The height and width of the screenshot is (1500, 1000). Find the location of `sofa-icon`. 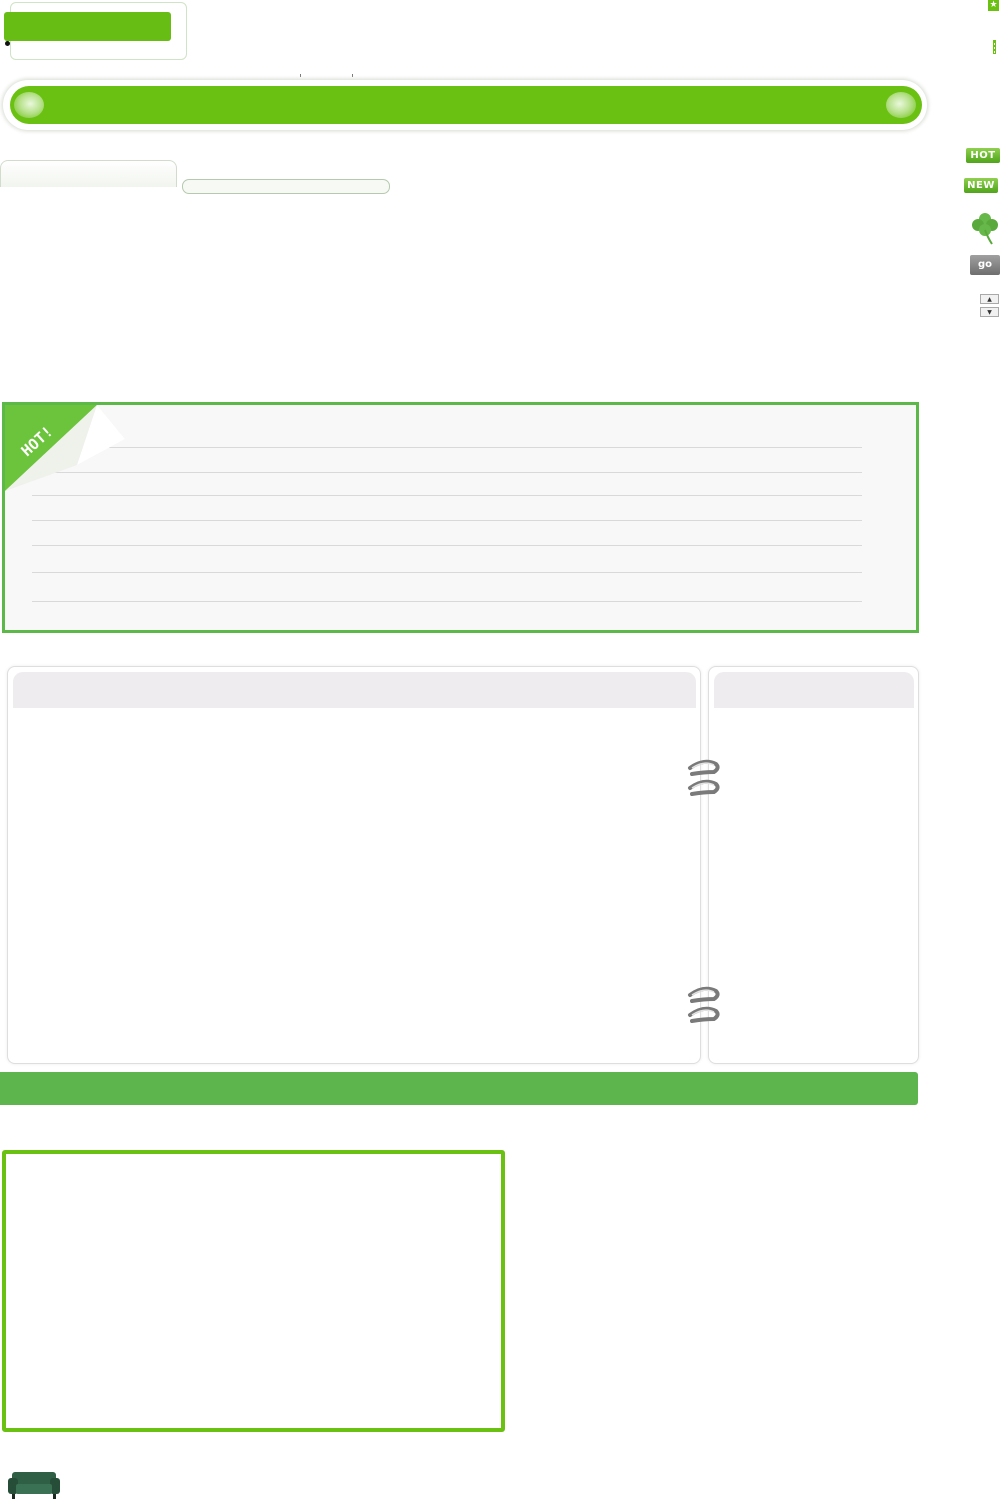

sofa-icon is located at coordinates (34, 1484).